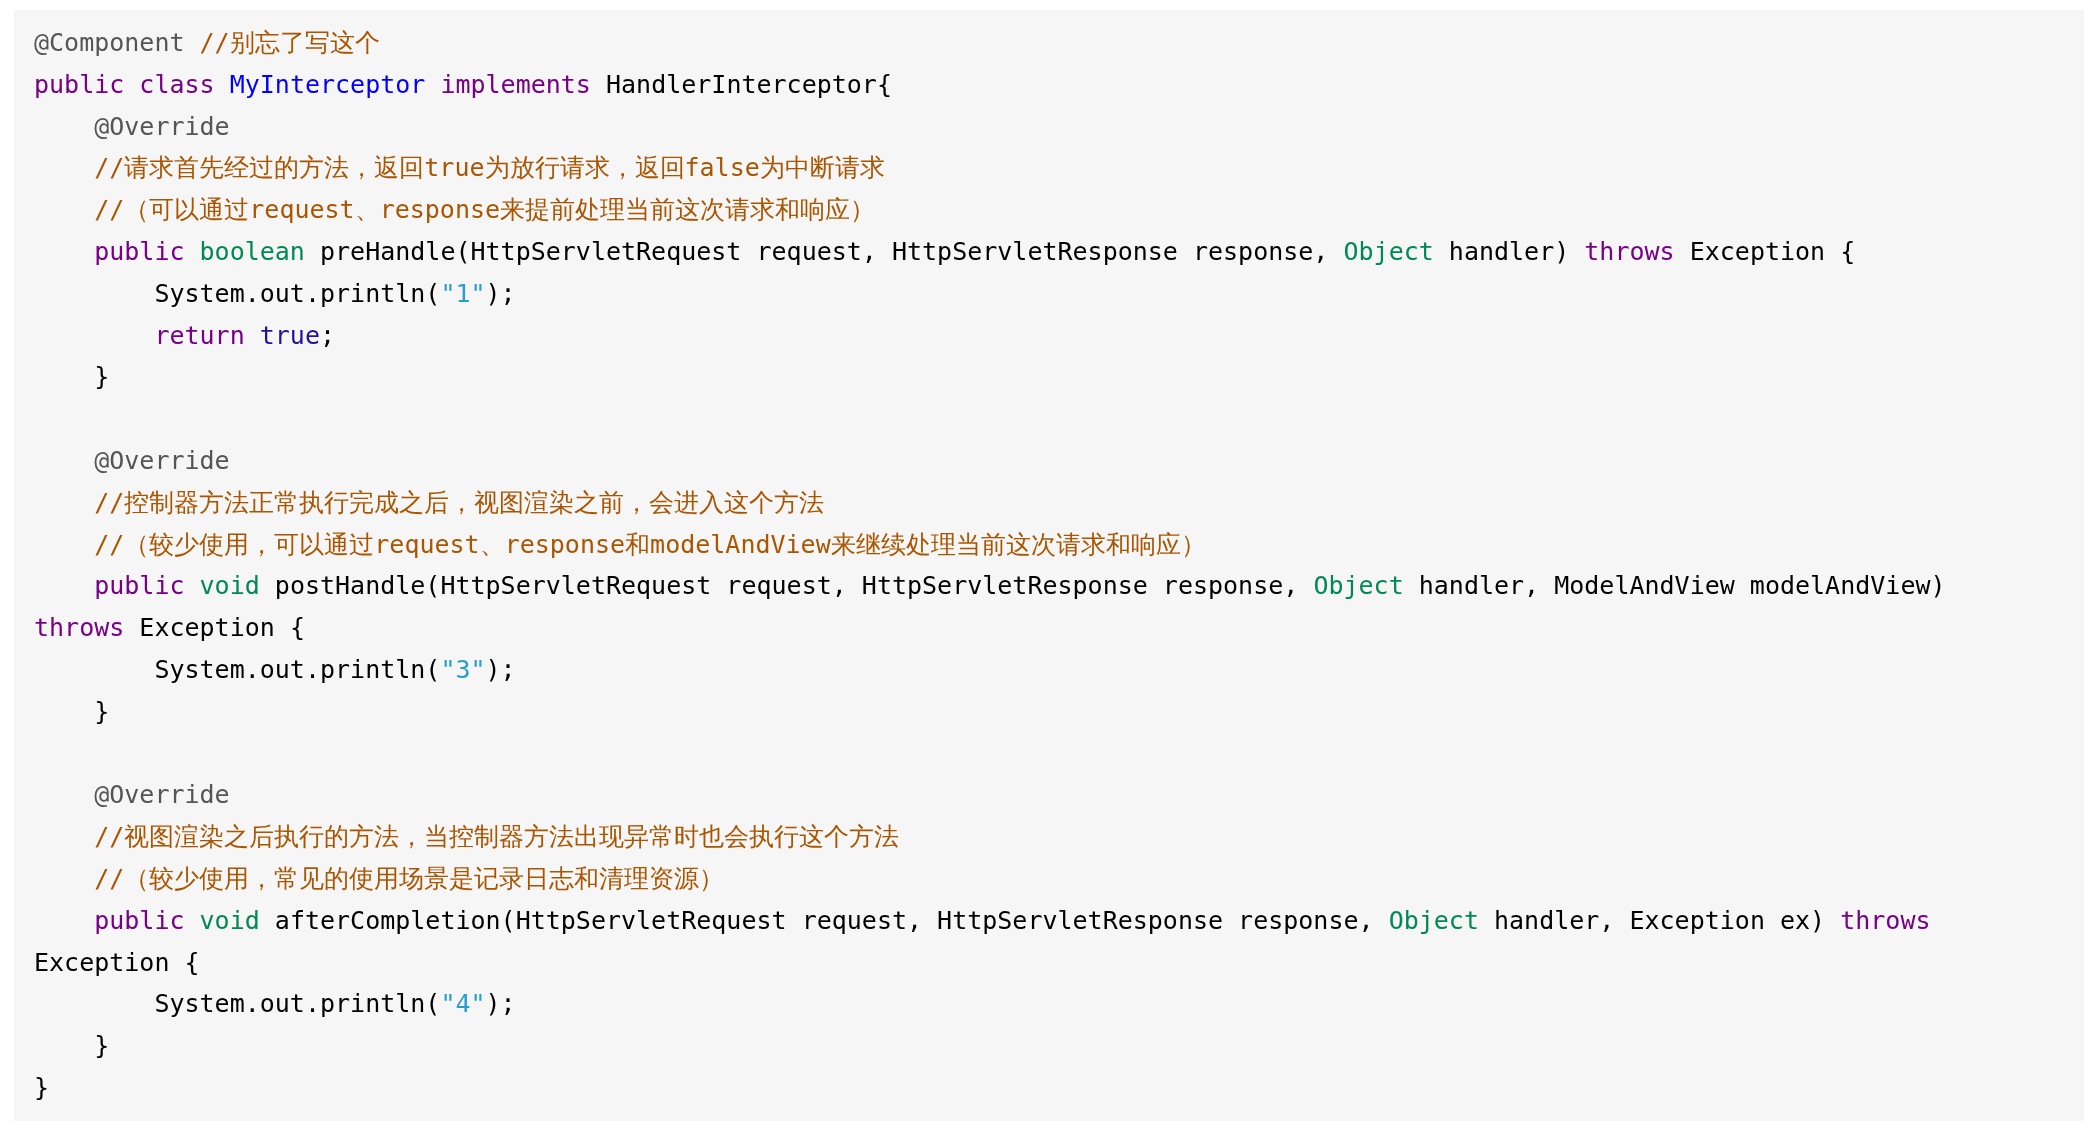 This screenshot has width=2099, height=1141. I want to click on code-line: System.out.println("1");, so click(334, 293).